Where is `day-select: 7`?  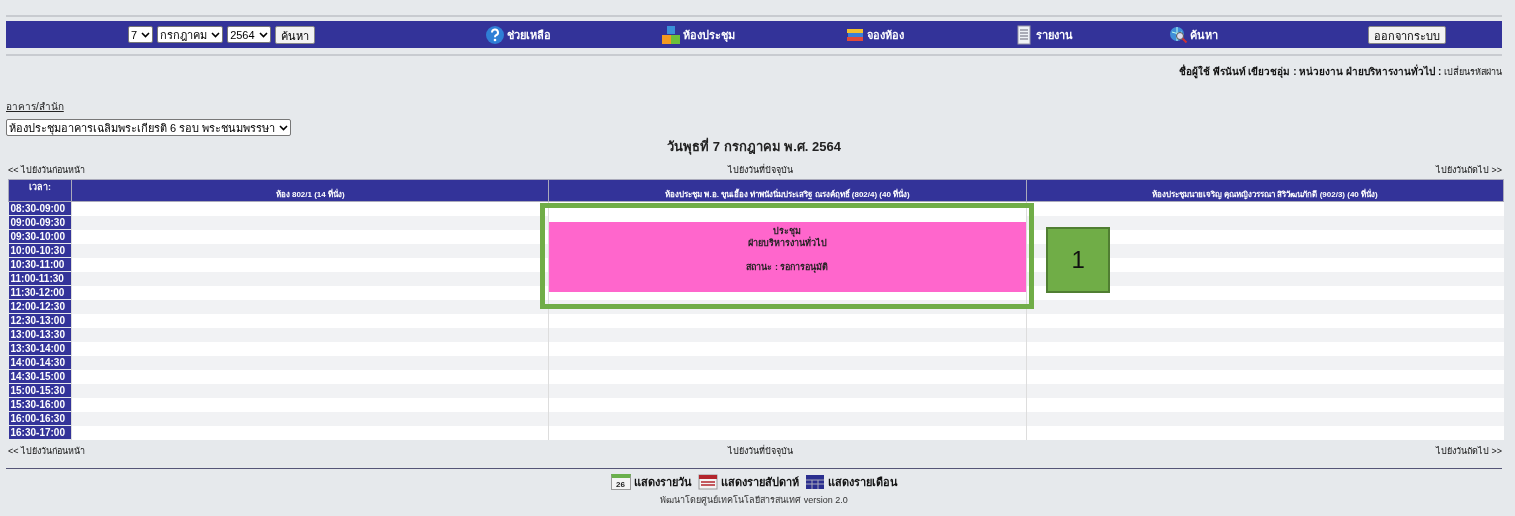 day-select: 7 is located at coordinates (141, 34).